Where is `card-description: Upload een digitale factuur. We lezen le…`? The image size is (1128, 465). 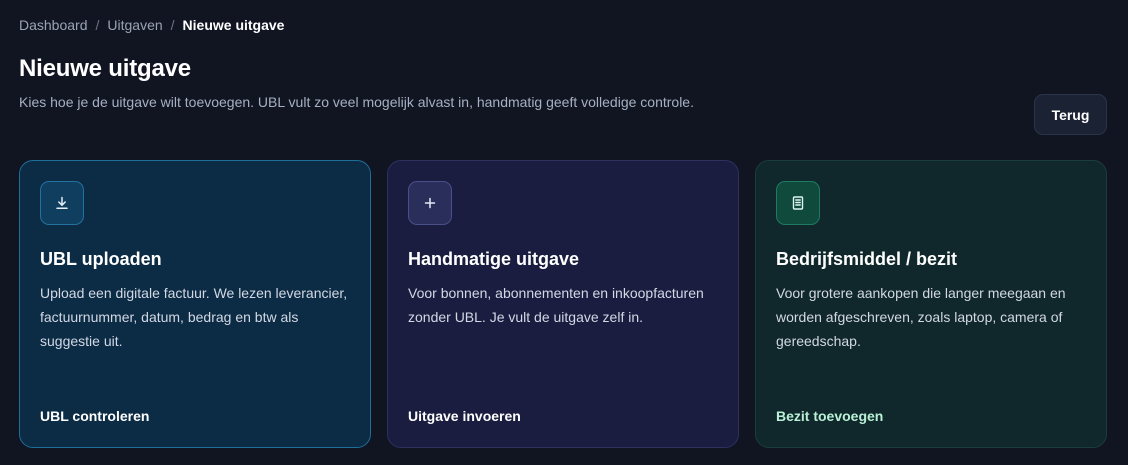 card-description: Upload een digitale factuur. We lezen le… is located at coordinates (194, 317).